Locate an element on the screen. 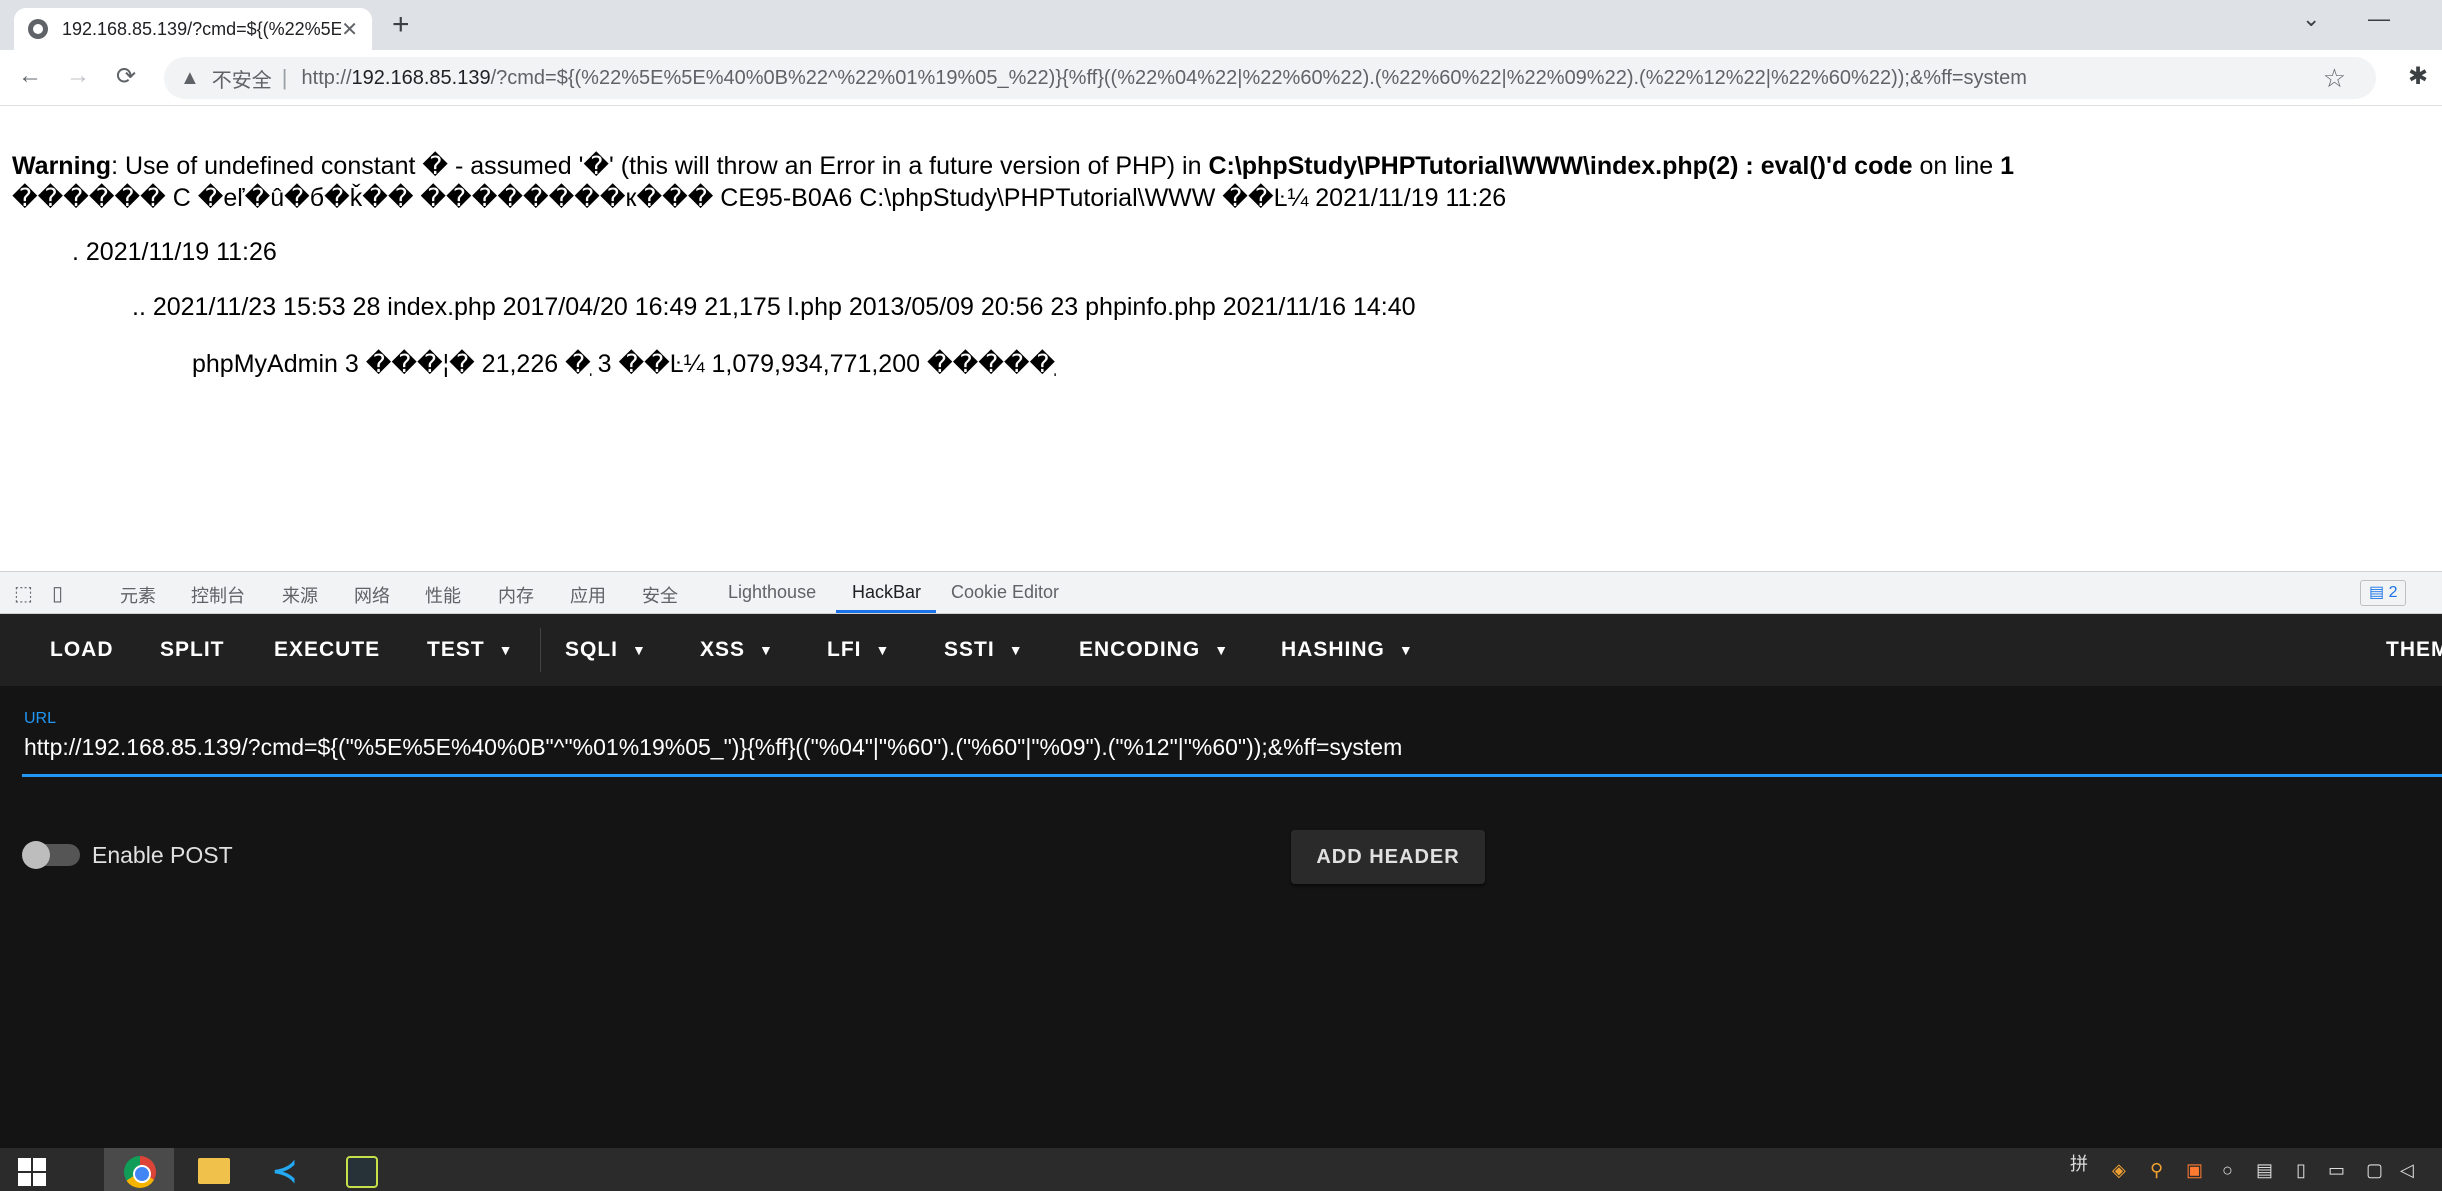 This screenshot has width=2442, height=1191. security-label: 不安全 is located at coordinates (242, 78).